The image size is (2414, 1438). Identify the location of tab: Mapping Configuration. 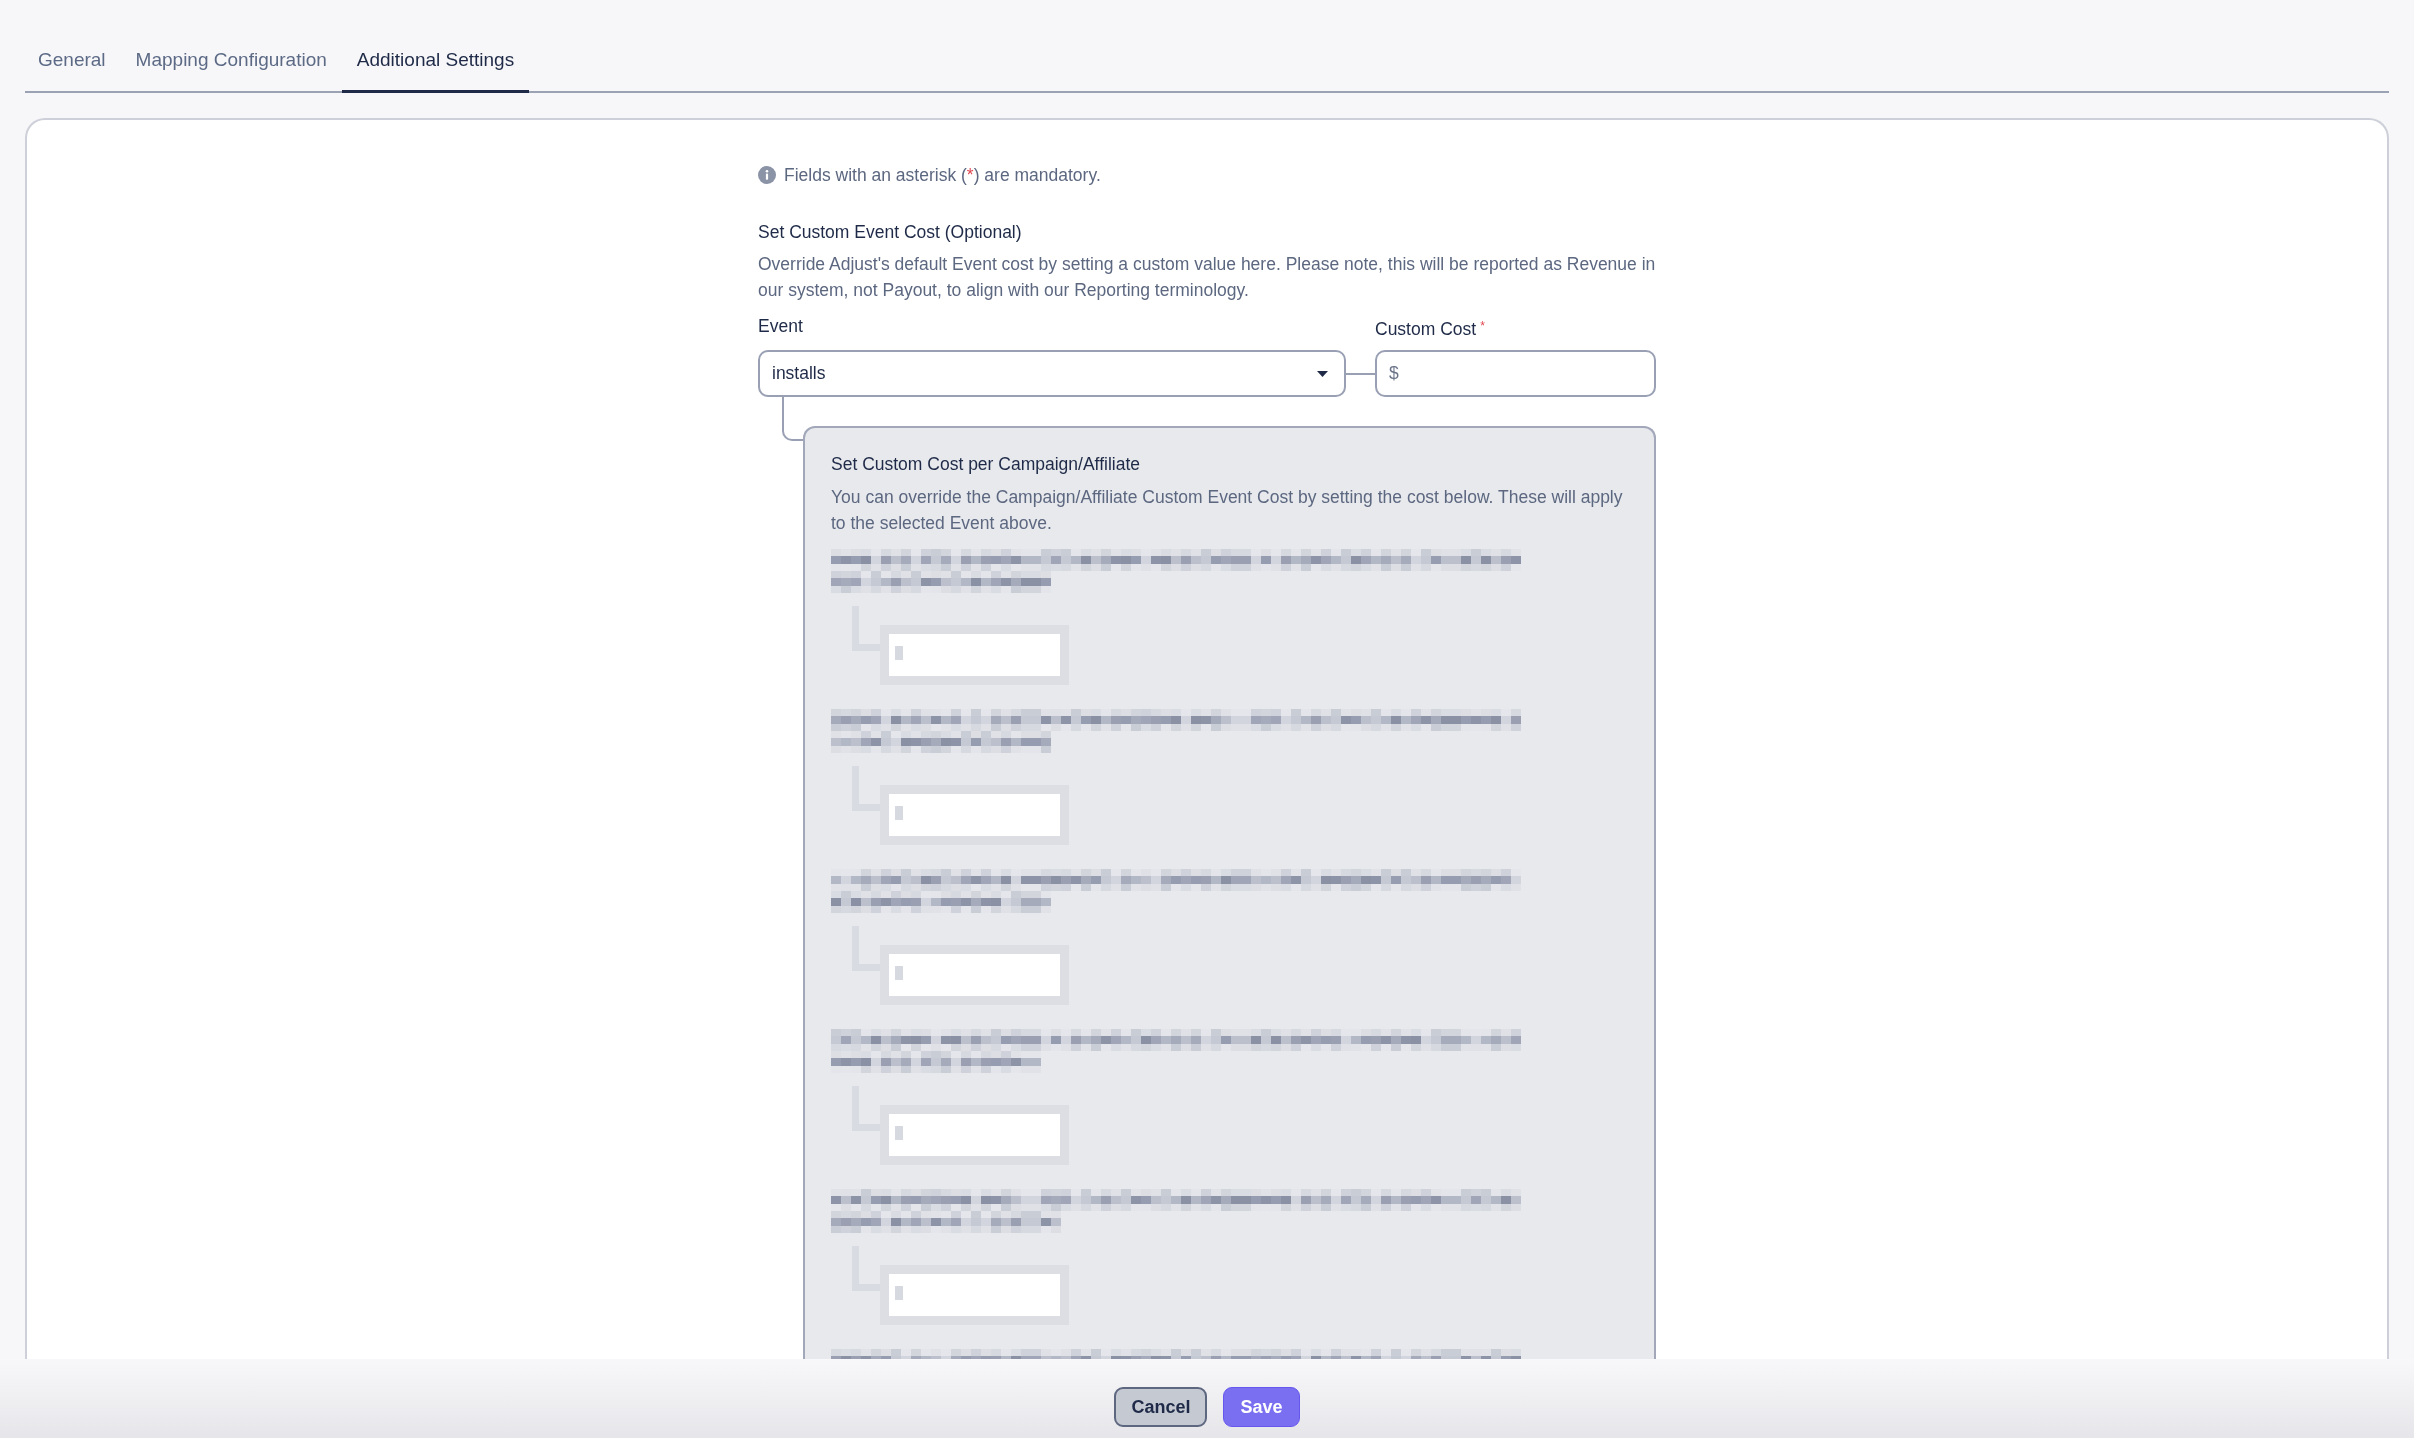
(231, 65).